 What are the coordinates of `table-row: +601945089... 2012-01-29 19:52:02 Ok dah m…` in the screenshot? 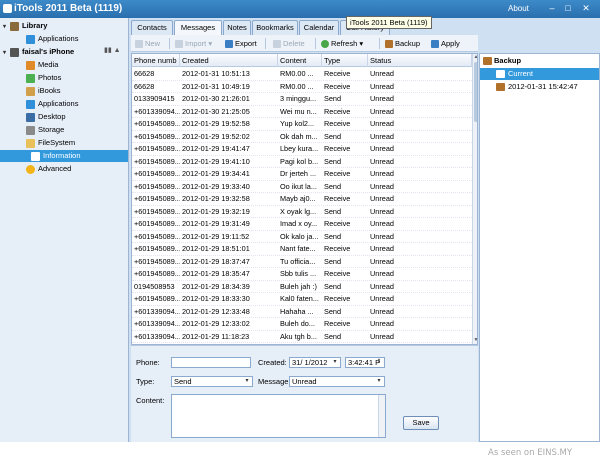 It's located at (302, 137).